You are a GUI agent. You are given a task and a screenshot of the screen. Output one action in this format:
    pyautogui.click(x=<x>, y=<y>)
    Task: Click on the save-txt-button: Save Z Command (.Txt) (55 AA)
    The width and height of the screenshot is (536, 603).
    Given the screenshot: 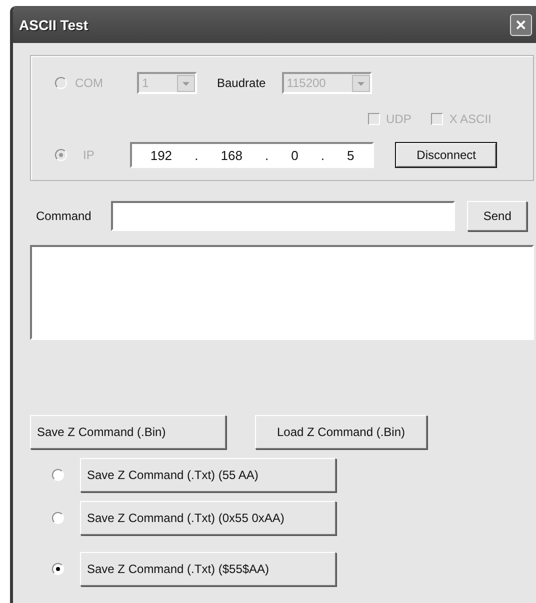 What is the action you would take?
    pyautogui.click(x=208, y=475)
    